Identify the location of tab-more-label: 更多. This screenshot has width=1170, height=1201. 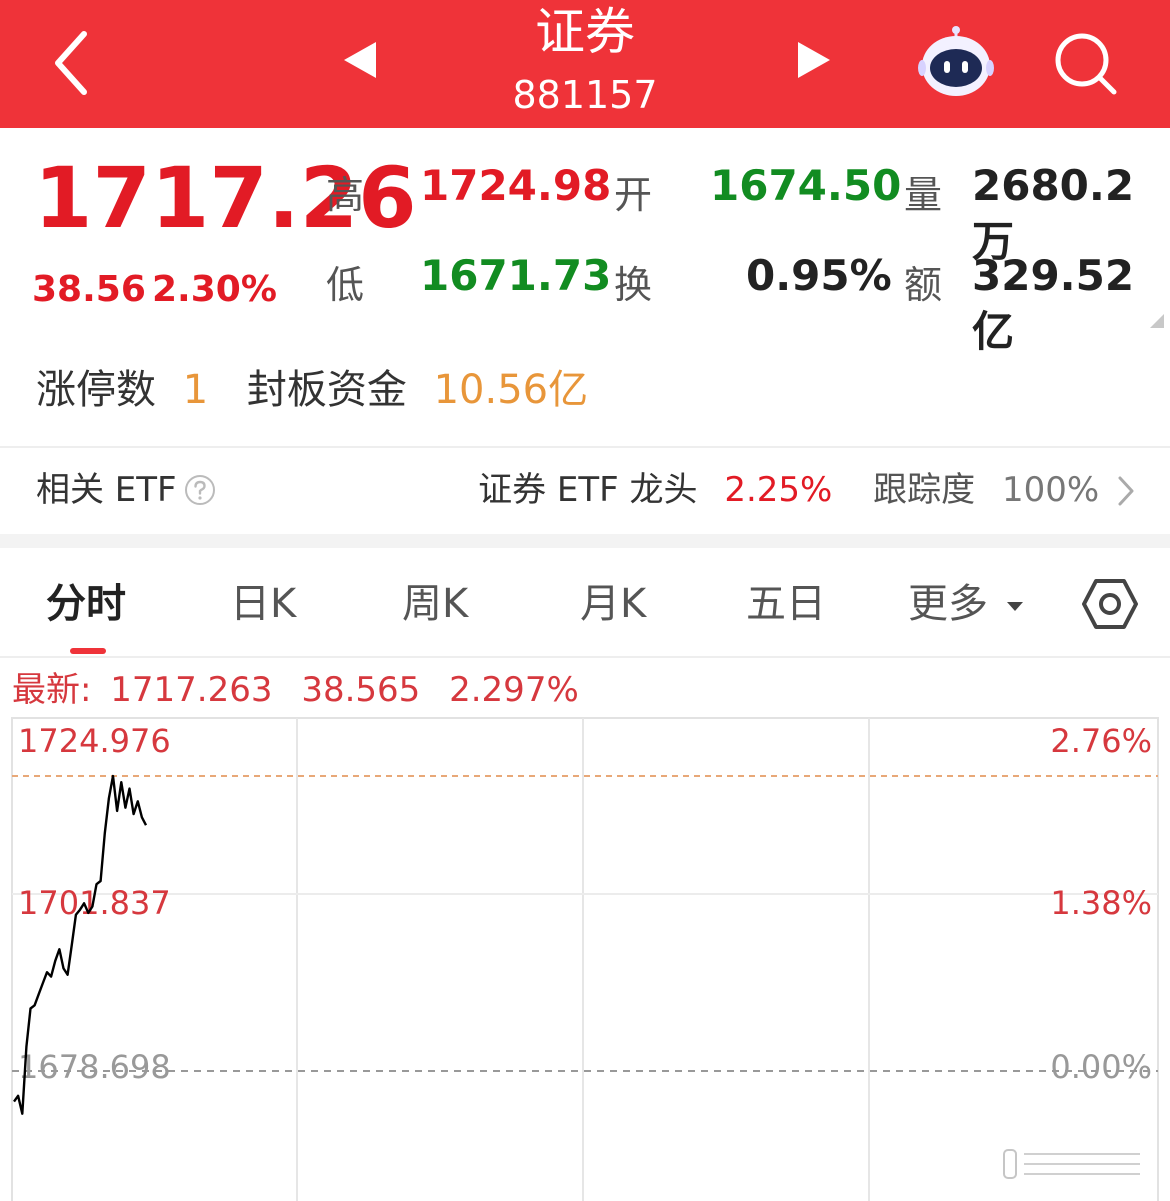
(948, 604).